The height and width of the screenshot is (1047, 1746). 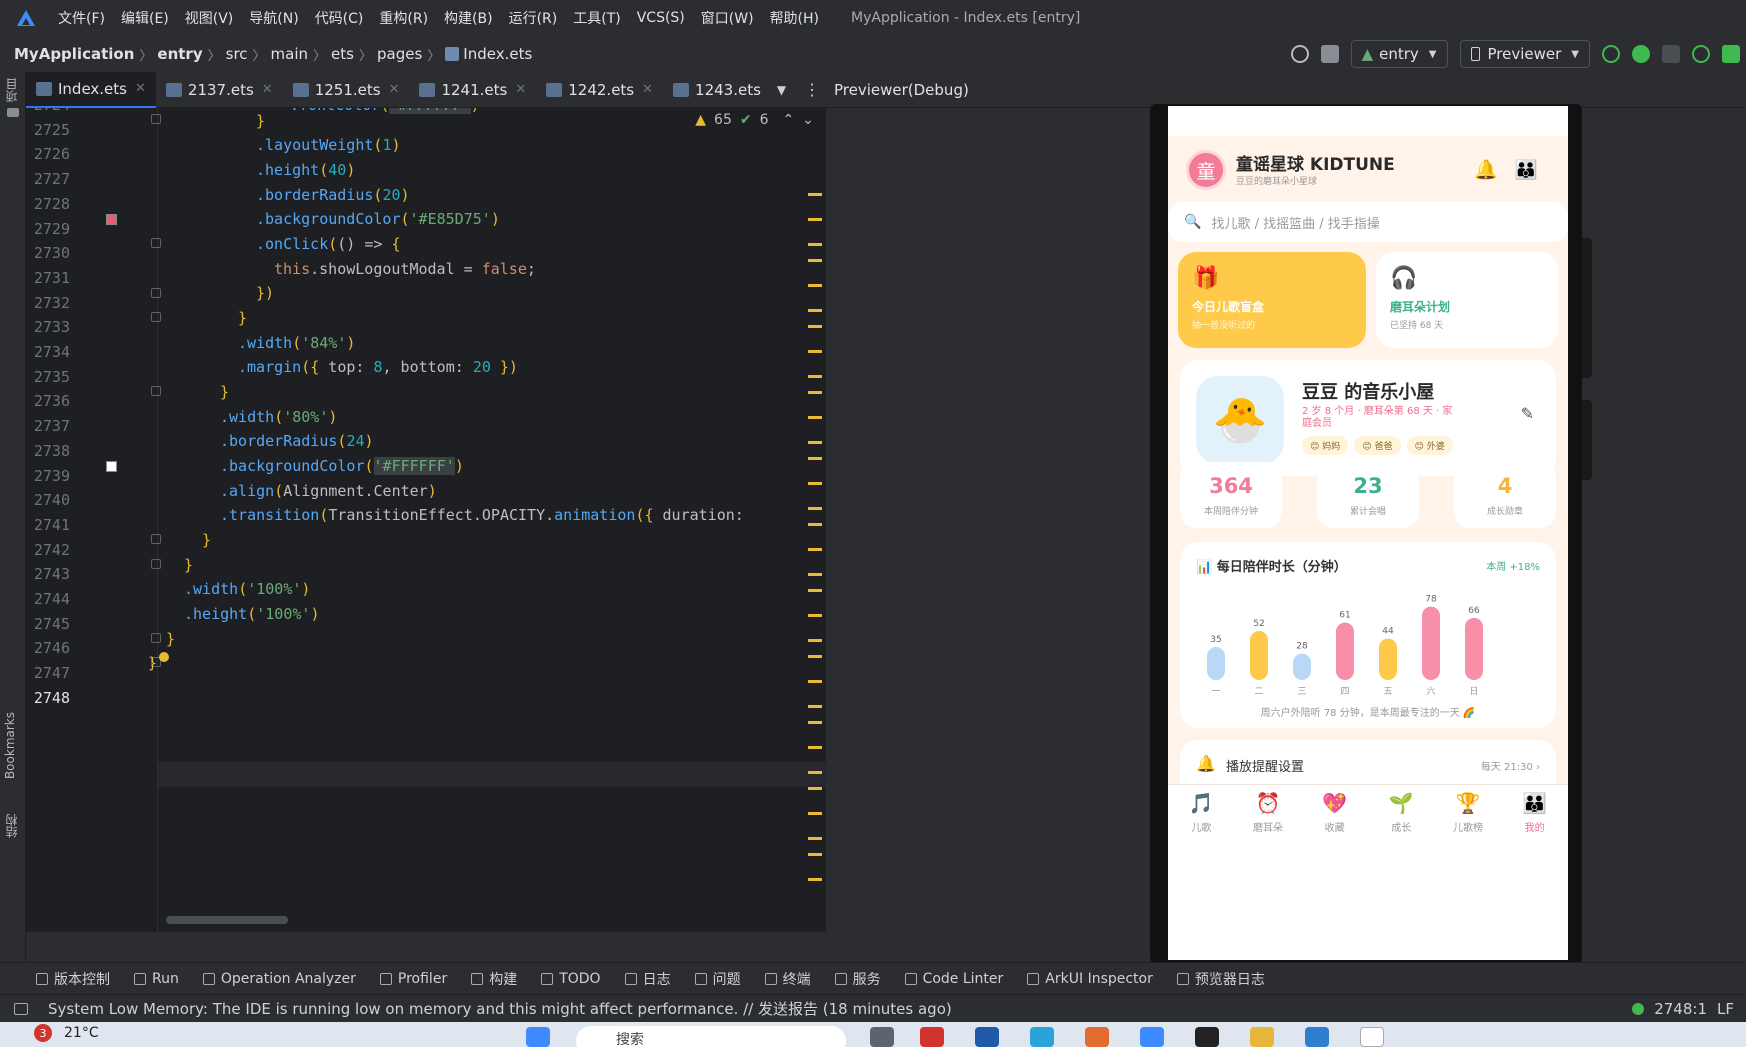 I want to click on menu-tools: 工具(T), so click(x=596, y=18).